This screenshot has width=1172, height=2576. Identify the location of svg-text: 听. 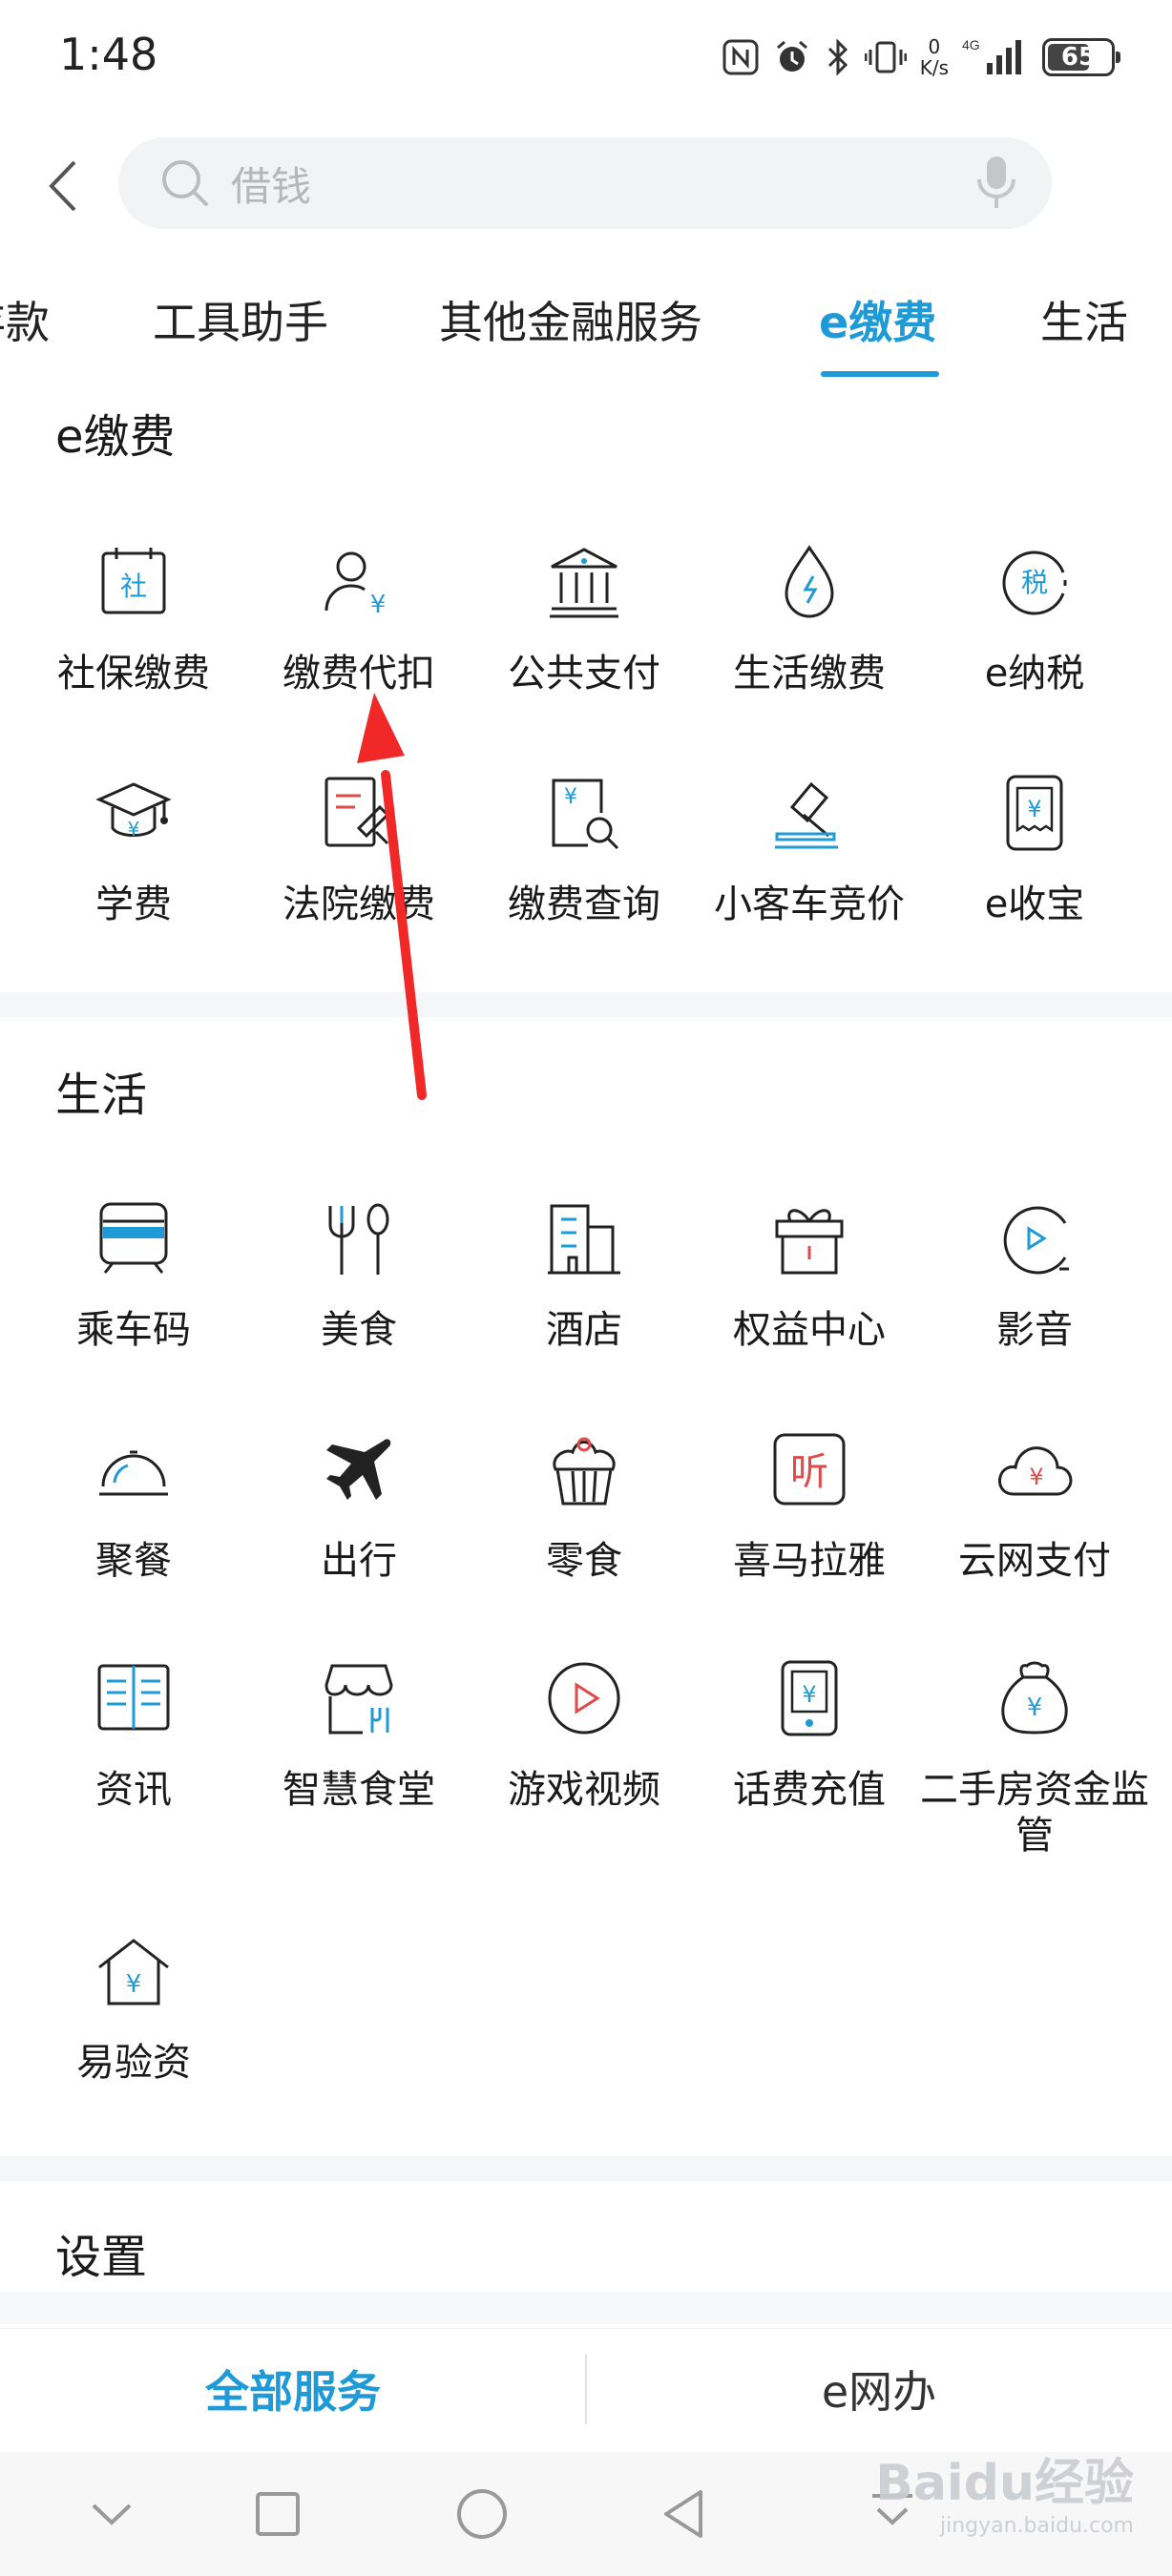
(809, 1472).